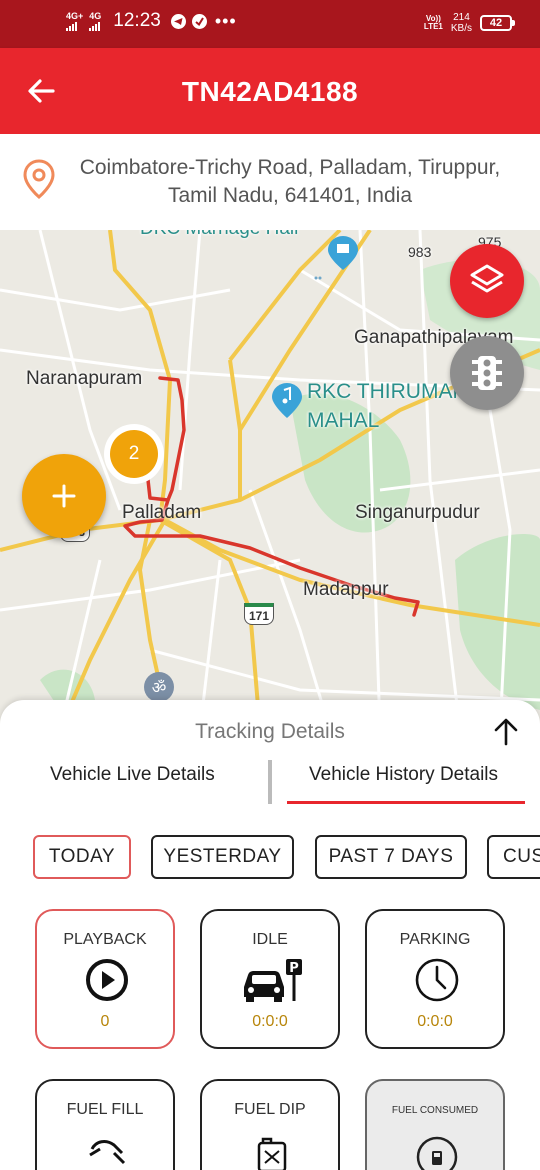 The image size is (540, 1170). I want to click on filter-custom: CUSTOM, so click(513, 857).